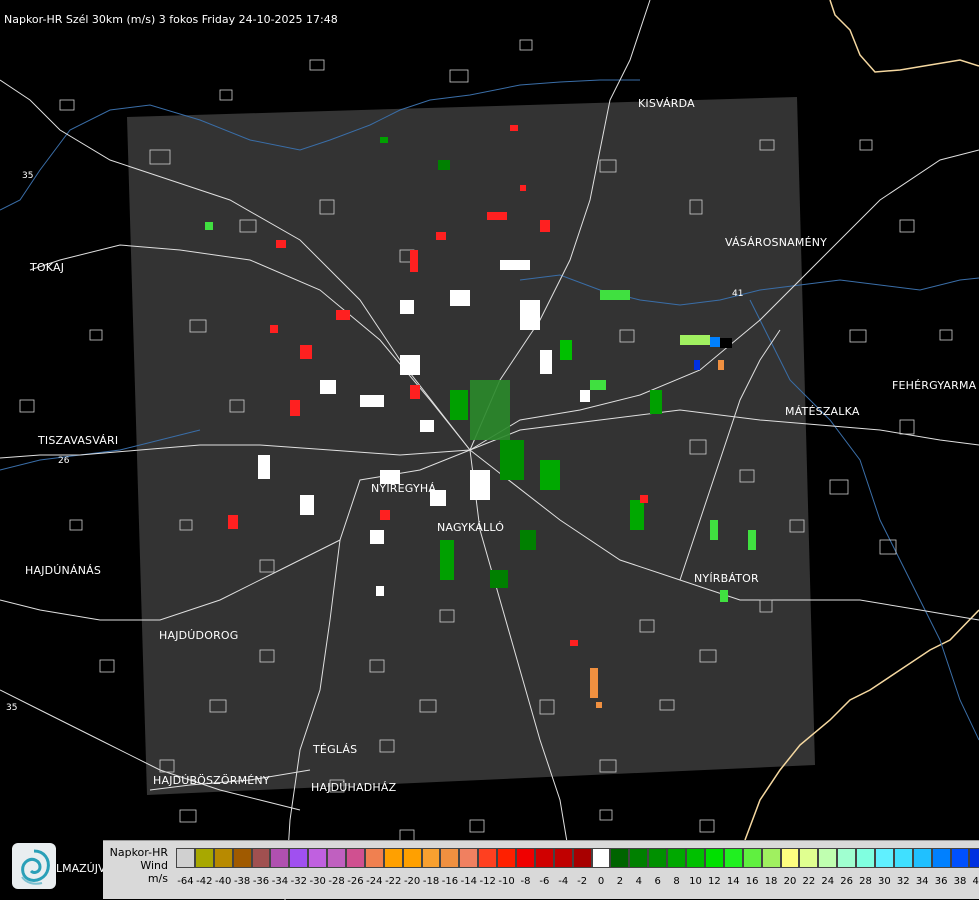  What do you see at coordinates (657, 881) in the screenshot?
I see `legend-tick-label: 6` at bounding box center [657, 881].